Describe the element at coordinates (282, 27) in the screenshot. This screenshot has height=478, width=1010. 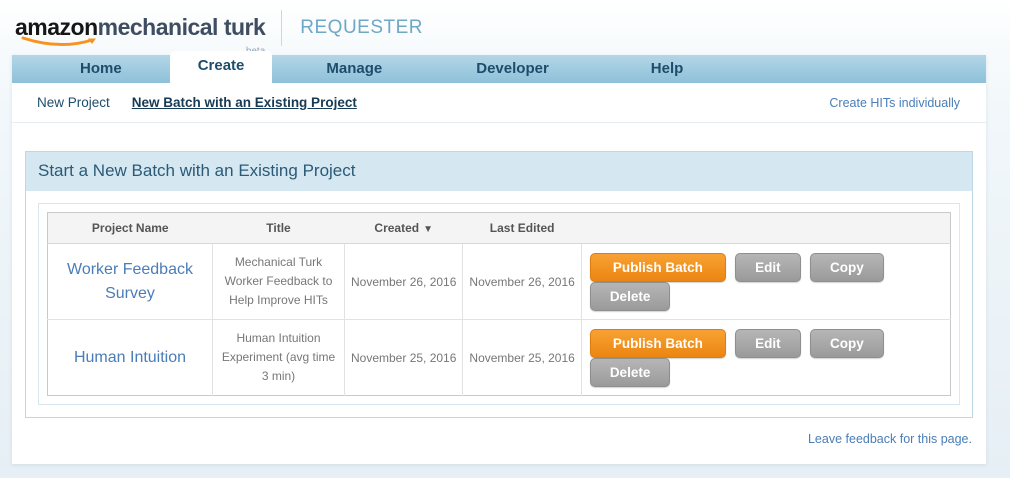
I see `header-divider` at that location.